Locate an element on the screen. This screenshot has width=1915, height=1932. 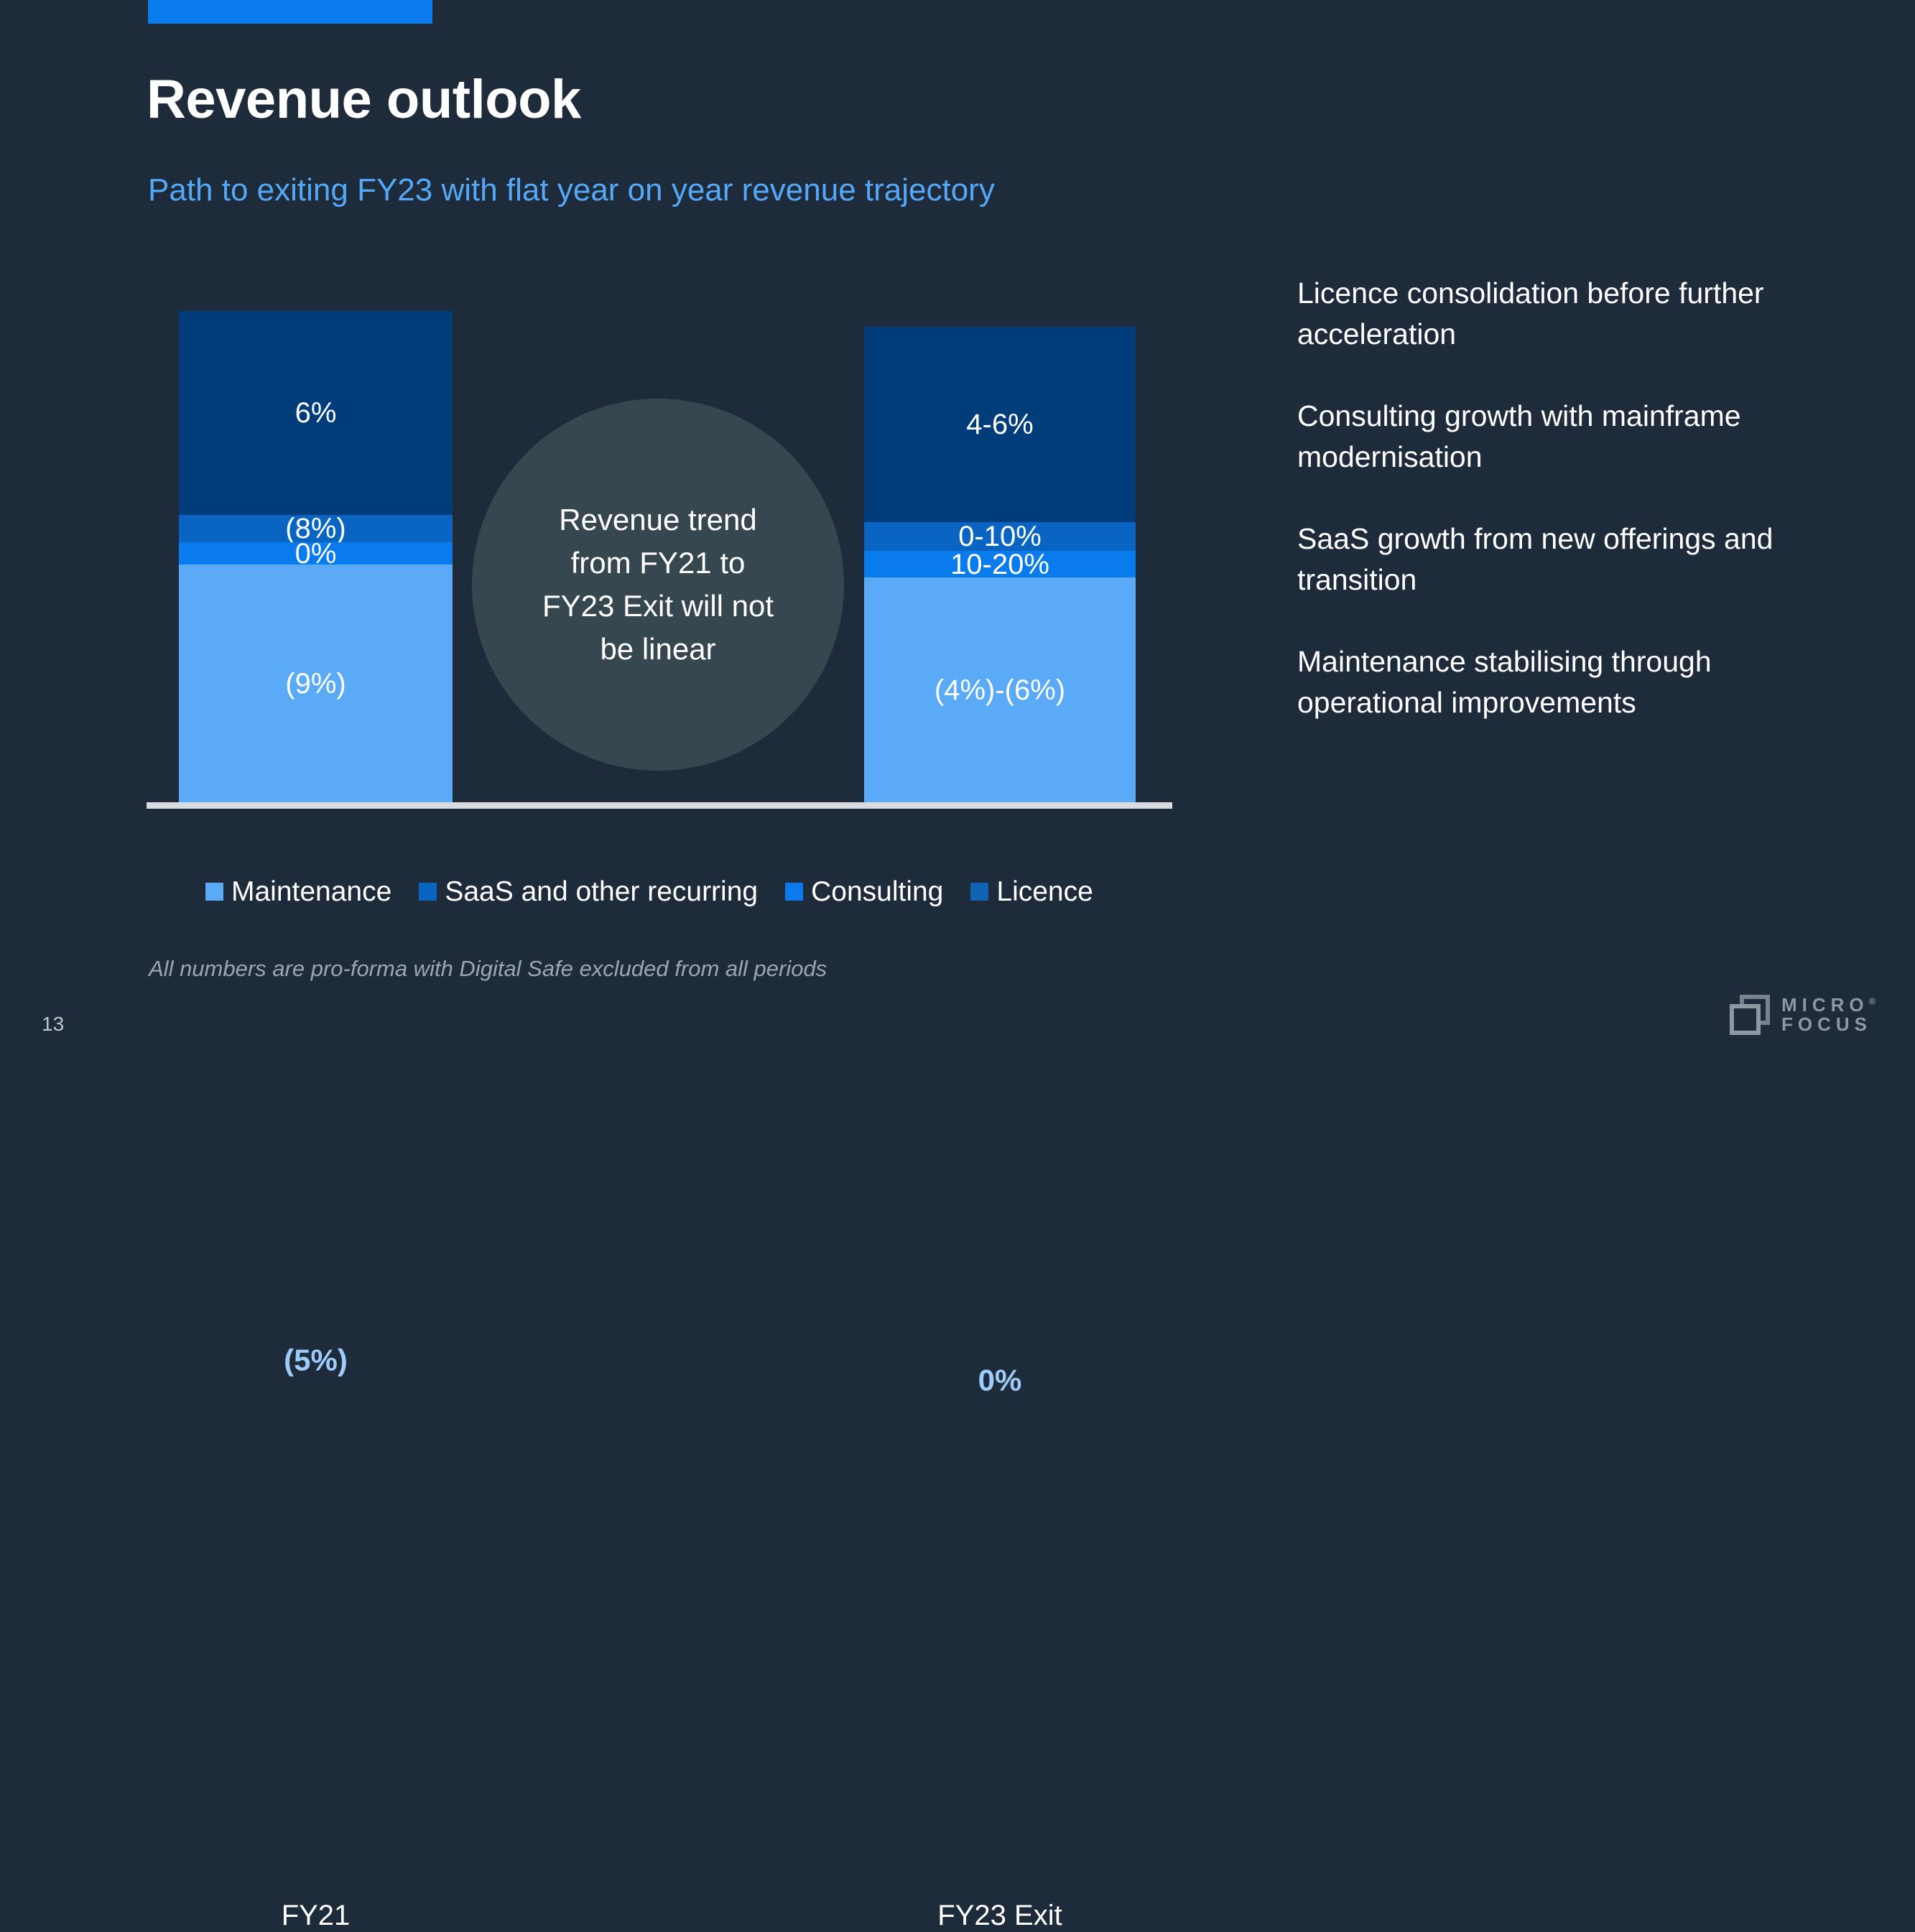
legend-item-licence: Licence is located at coordinates (1031, 892).